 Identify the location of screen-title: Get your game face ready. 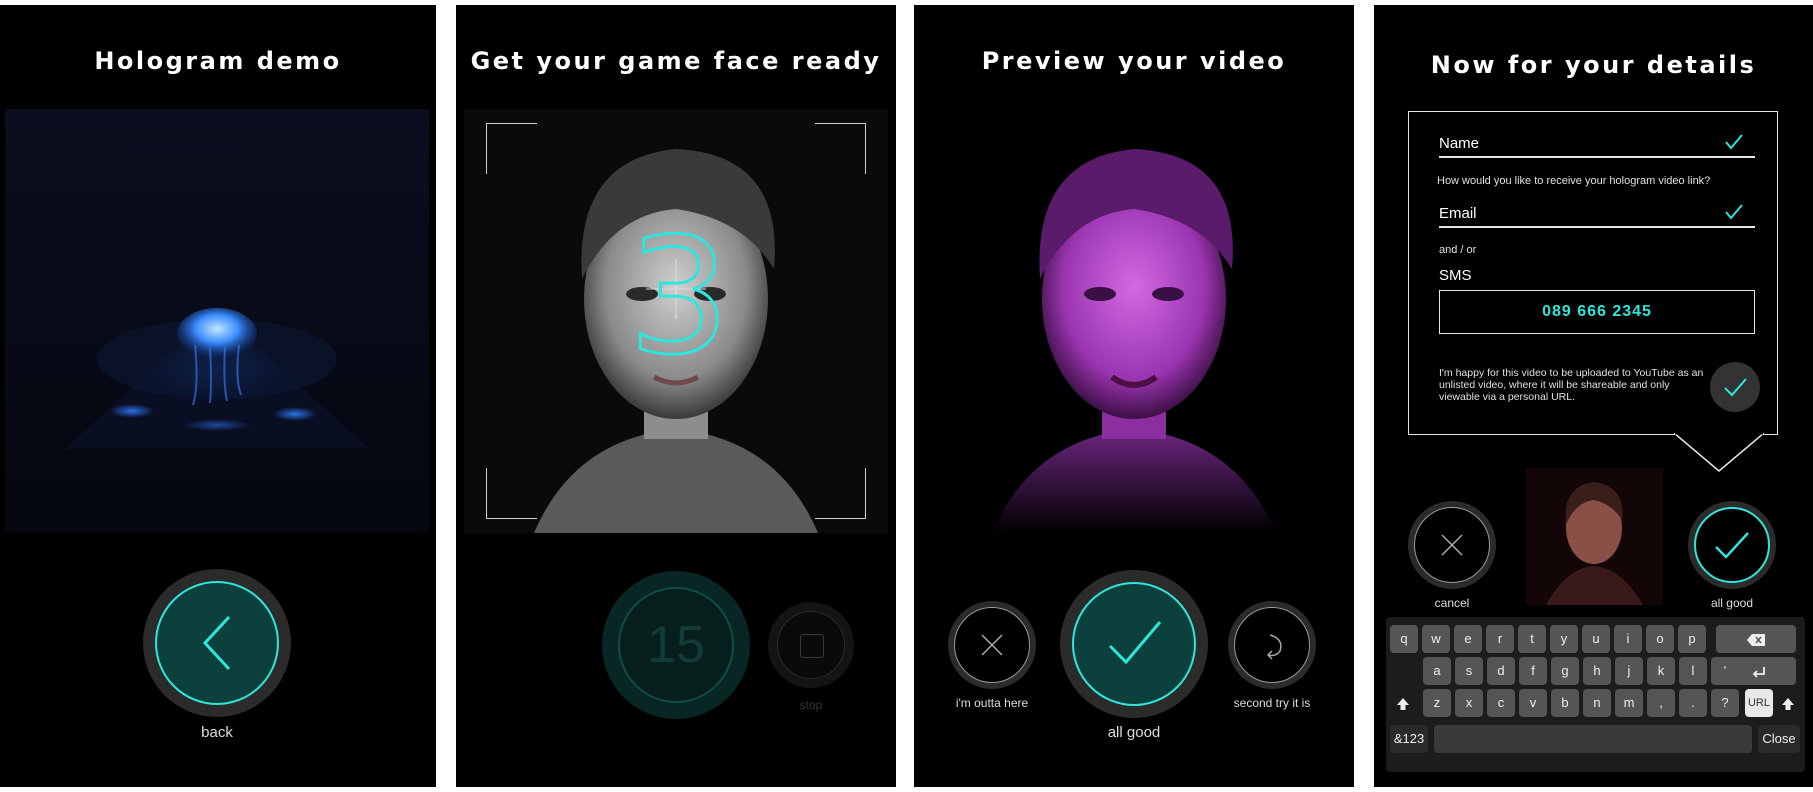
(676, 61).